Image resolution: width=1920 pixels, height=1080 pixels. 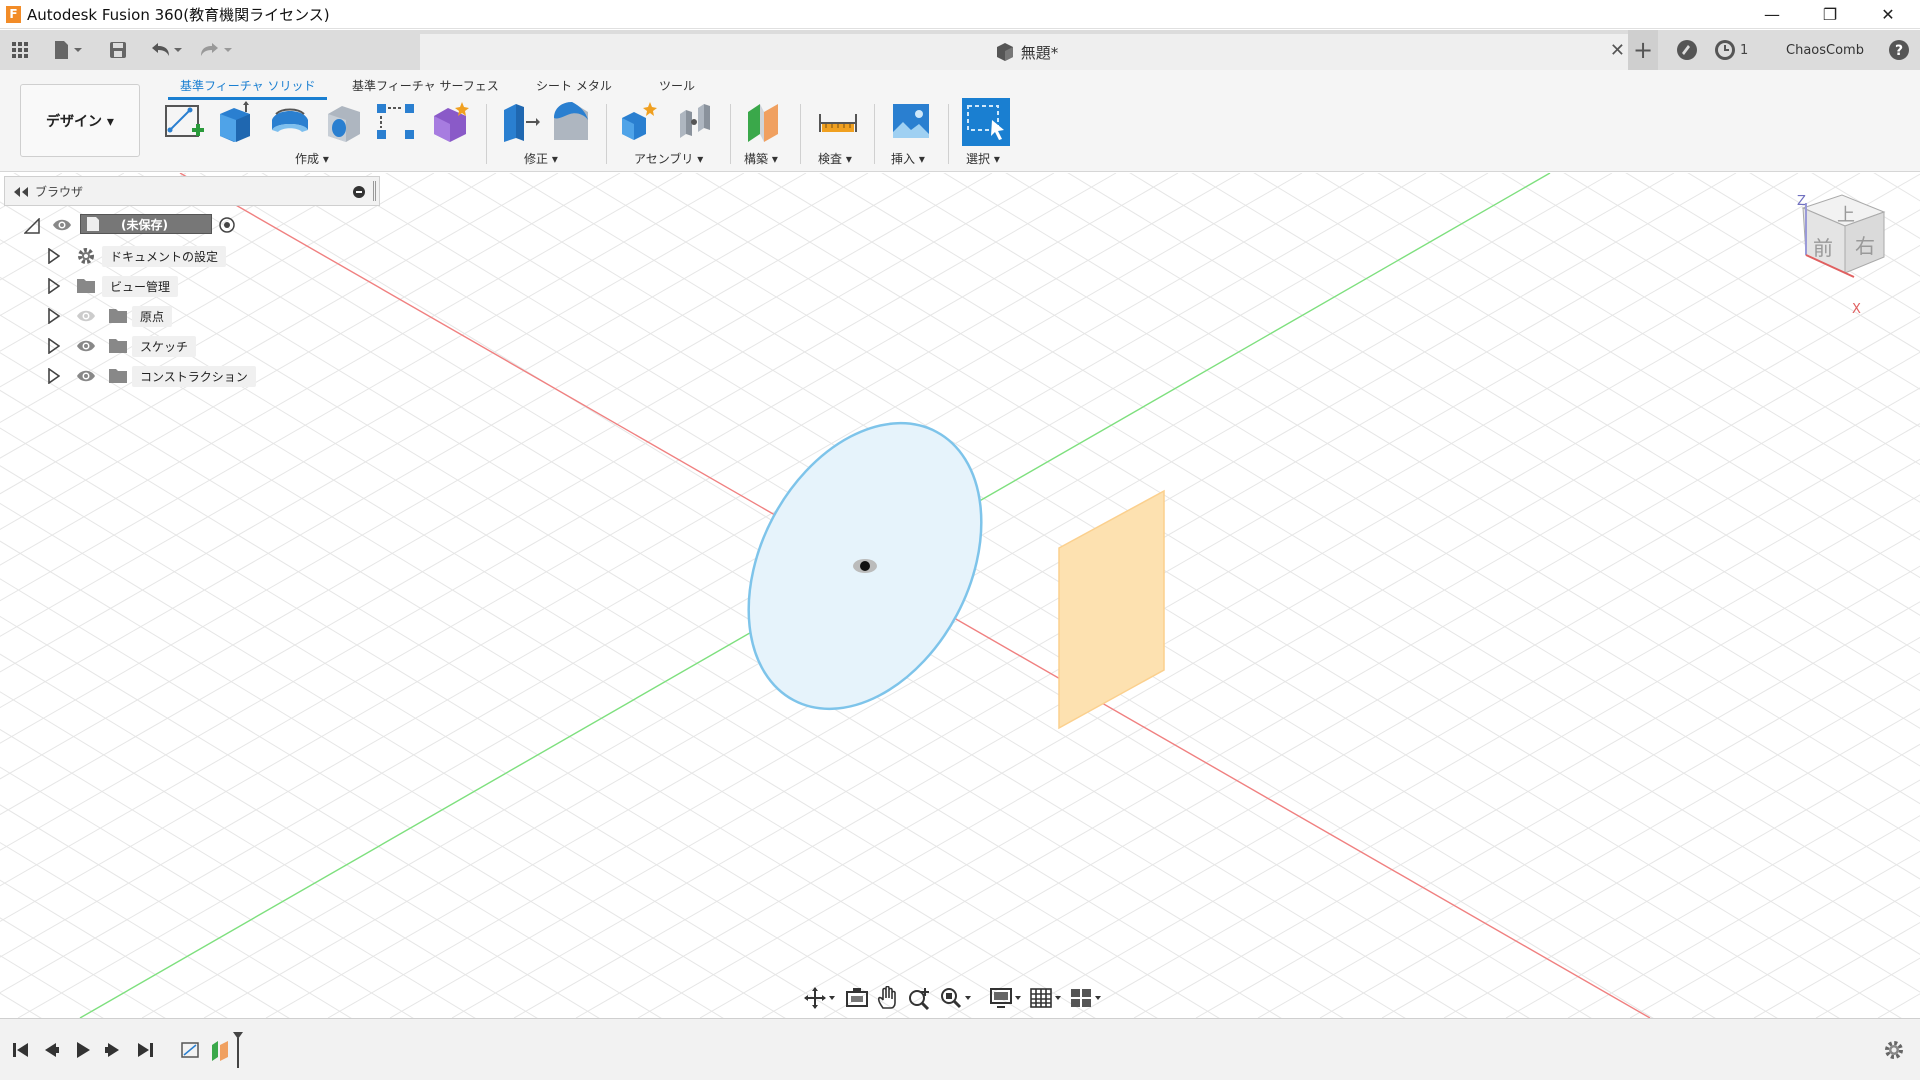 I want to click on insert-group-label: 挿入 ▾, so click(x=908, y=158).